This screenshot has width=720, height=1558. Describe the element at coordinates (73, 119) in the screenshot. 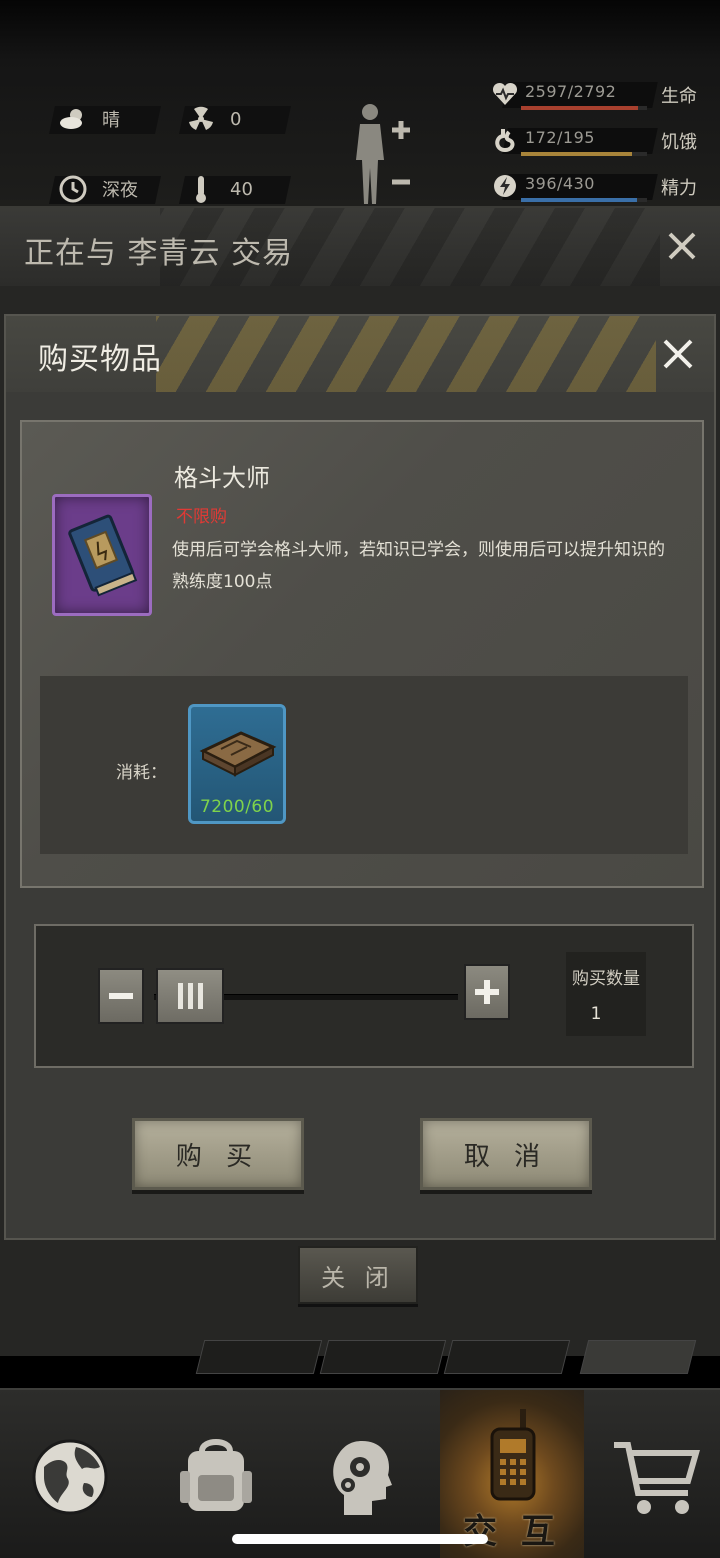

I see `weather-cloud-sun-icon` at that location.